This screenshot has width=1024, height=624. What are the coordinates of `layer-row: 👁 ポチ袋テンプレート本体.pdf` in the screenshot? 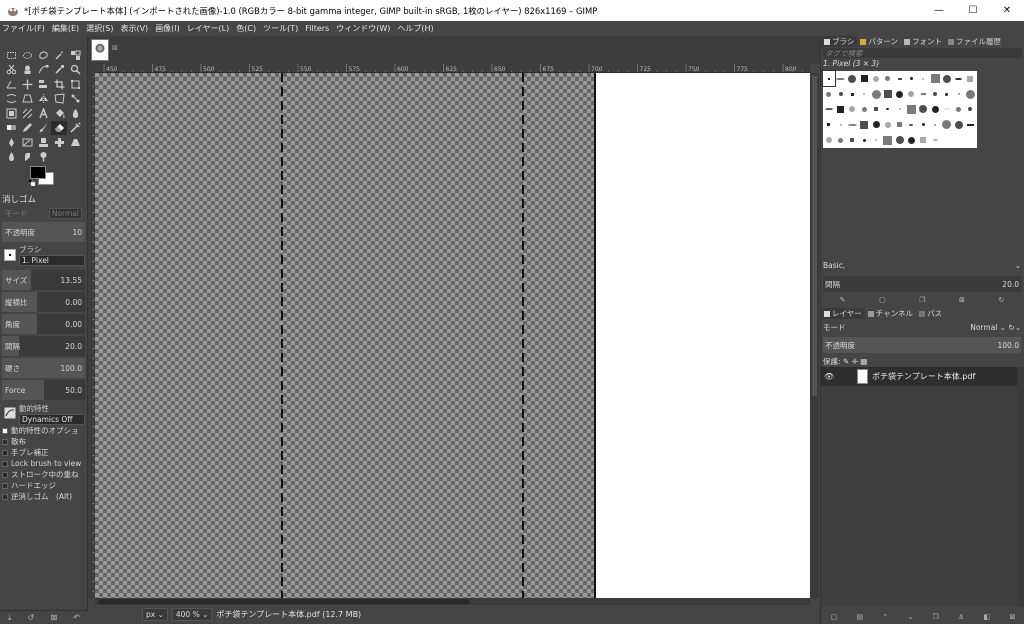 It's located at (919, 376).